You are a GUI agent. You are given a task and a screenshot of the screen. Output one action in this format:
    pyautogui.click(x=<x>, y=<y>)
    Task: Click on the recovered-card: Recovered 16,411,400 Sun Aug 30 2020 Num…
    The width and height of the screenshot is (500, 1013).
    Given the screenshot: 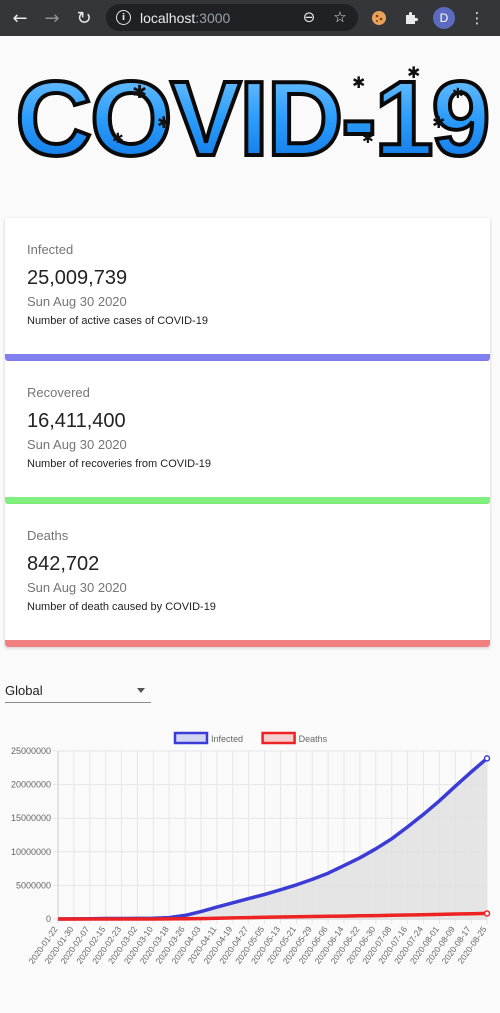 What is the action you would take?
    pyautogui.click(x=247, y=432)
    